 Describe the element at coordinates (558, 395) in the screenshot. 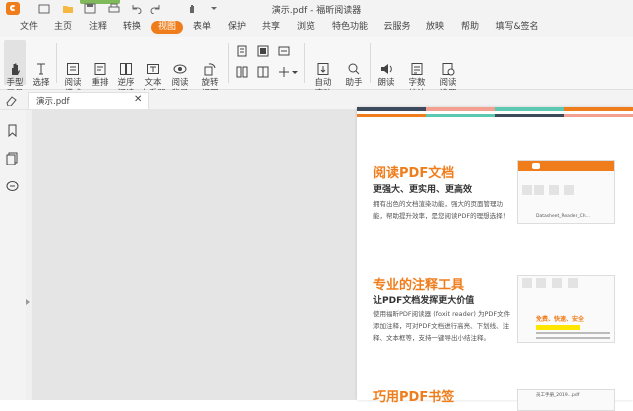

I see `thumb3-tab-label: 员工手册_2019...pdf` at that location.